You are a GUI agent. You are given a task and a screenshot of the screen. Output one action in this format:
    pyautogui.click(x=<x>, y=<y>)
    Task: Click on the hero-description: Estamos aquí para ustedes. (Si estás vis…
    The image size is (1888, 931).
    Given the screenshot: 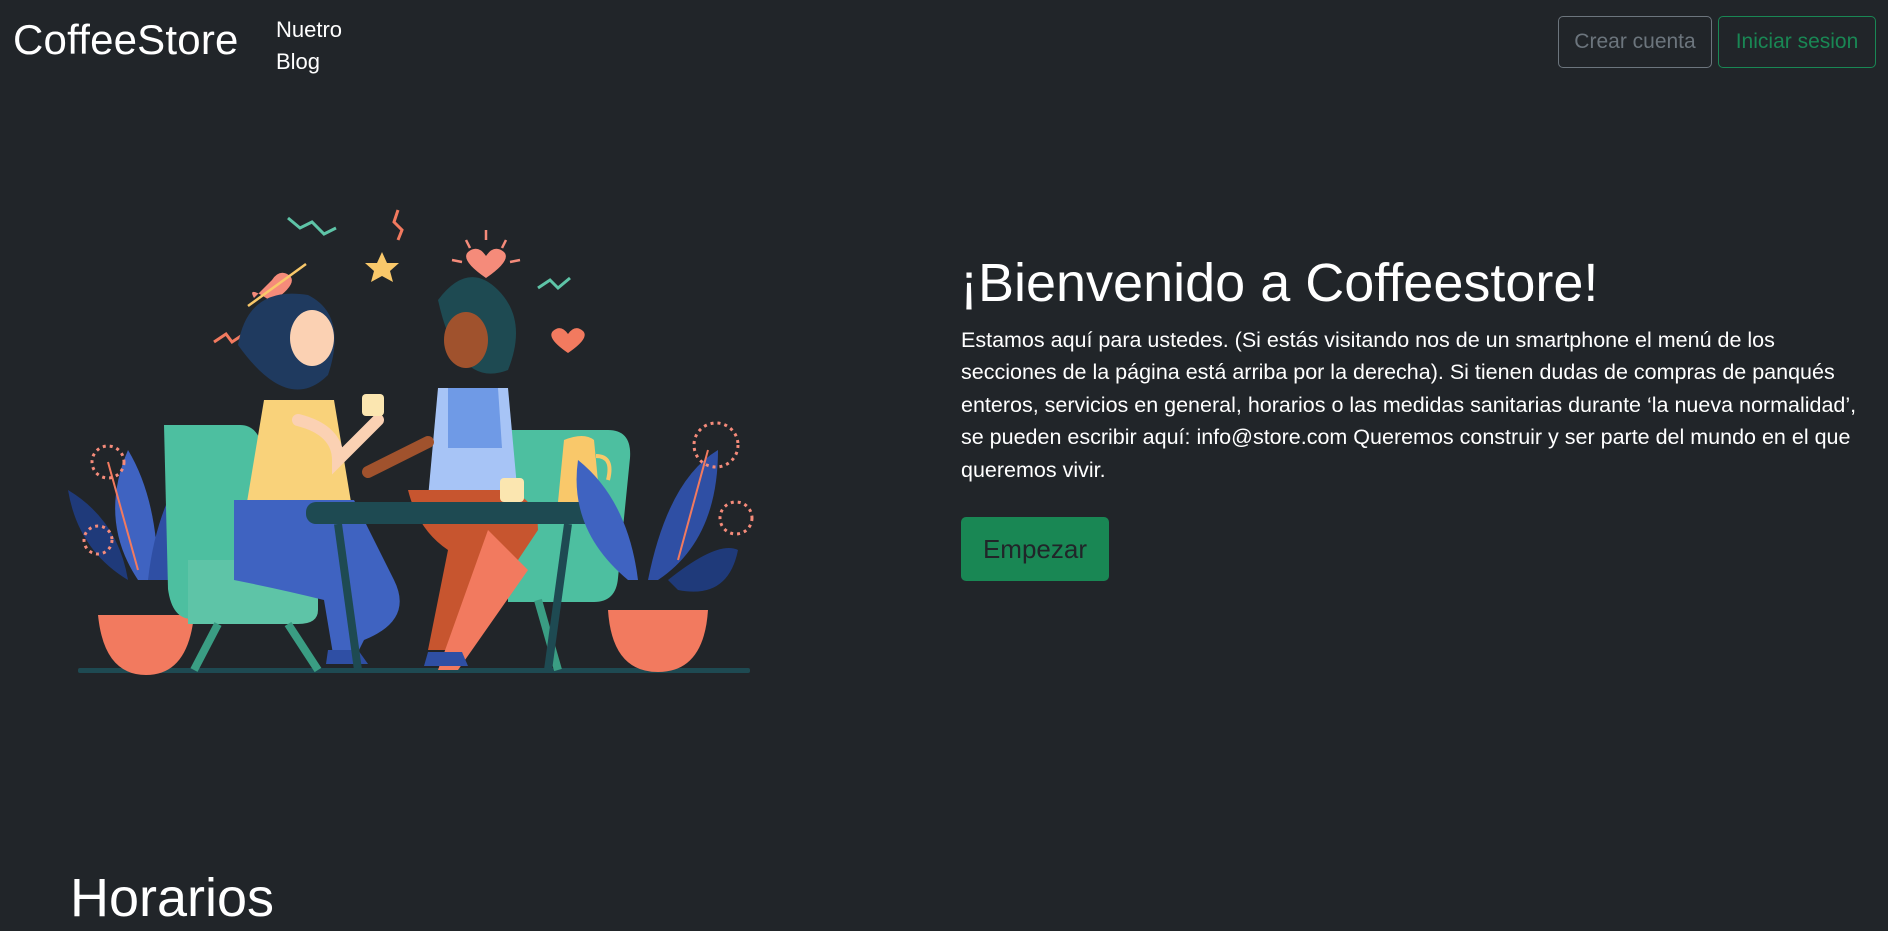 What is the action you would take?
    pyautogui.click(x=1409, y=404)
    